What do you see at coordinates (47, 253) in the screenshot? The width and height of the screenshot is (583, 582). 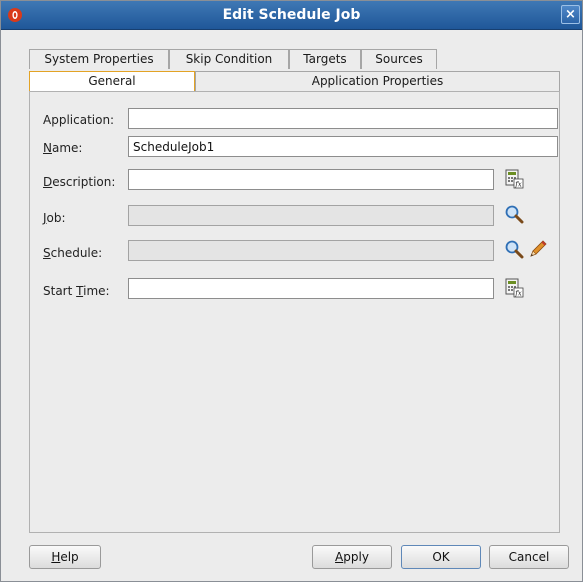 I see `schedule-label-mnemonic: S` at bounding box center [47, 253].